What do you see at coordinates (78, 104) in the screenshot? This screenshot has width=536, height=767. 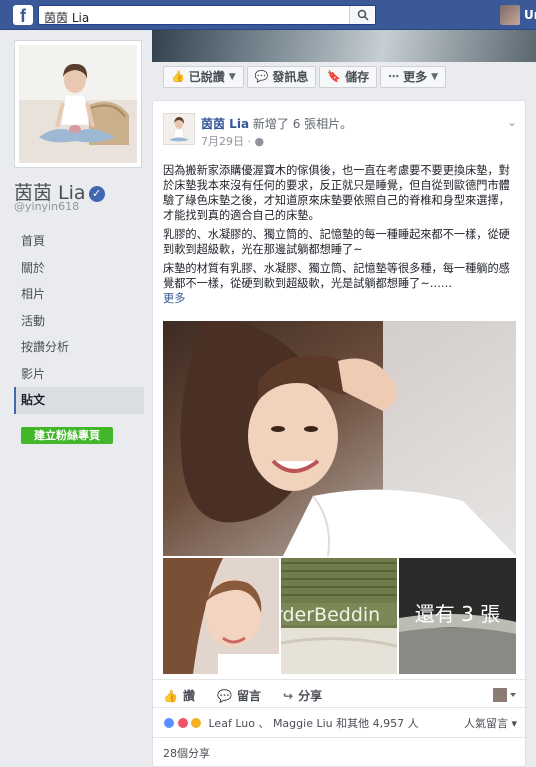 I see `profile-picture` at bounding box center [78, 104].